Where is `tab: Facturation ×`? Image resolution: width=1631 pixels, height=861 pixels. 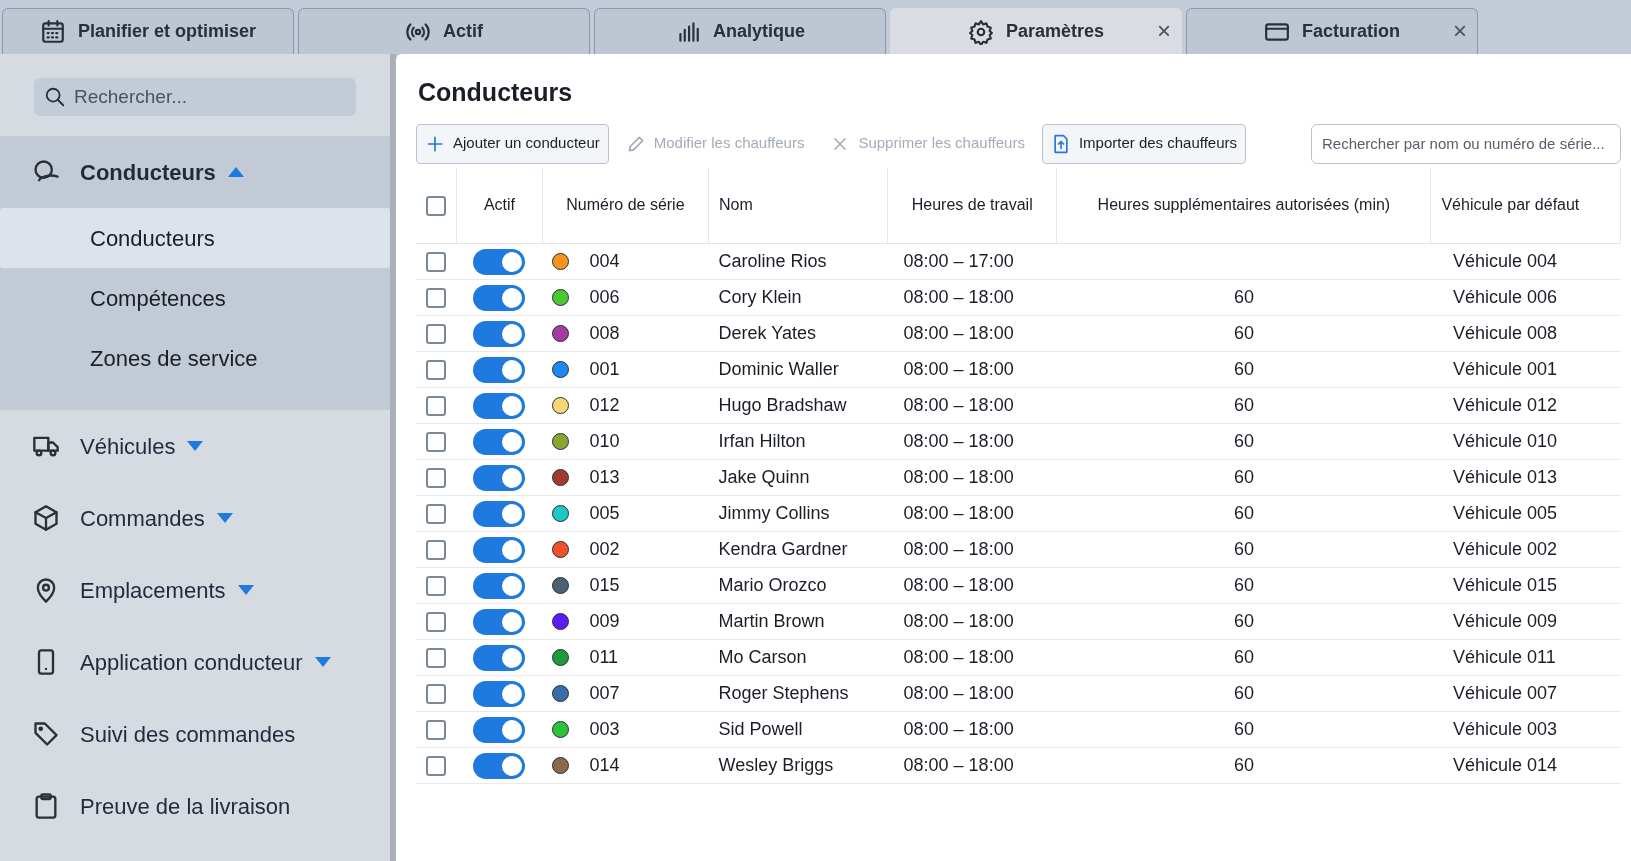 tab: Facturation × is located at coordinates (1332, 31).